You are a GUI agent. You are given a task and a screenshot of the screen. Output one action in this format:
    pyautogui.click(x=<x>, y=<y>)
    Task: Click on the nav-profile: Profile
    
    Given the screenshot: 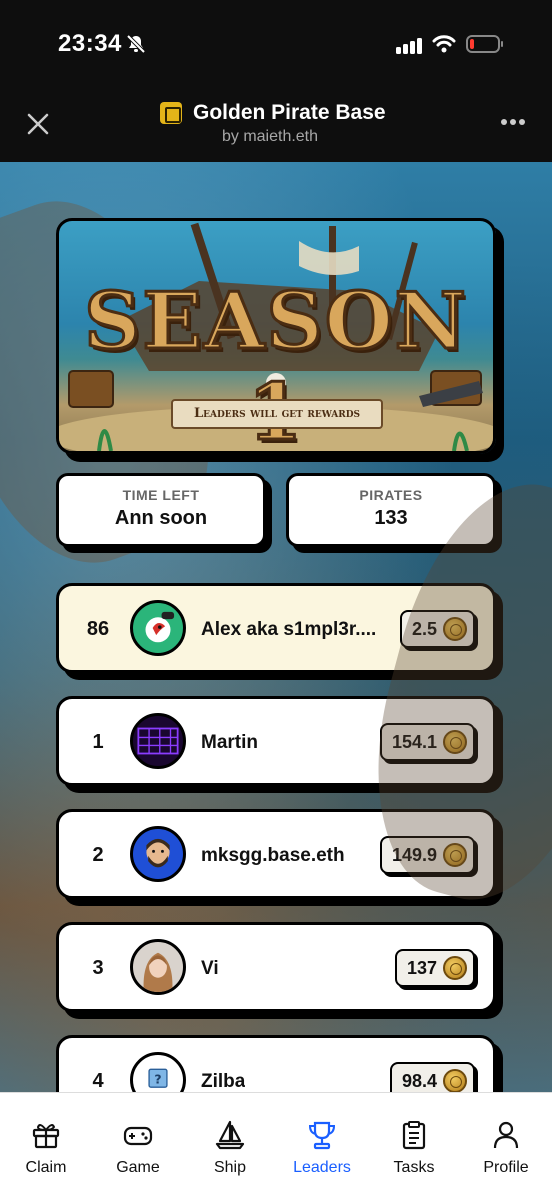 What is the action you would take?
    pyautogui.click(x=506, y=1148)
    